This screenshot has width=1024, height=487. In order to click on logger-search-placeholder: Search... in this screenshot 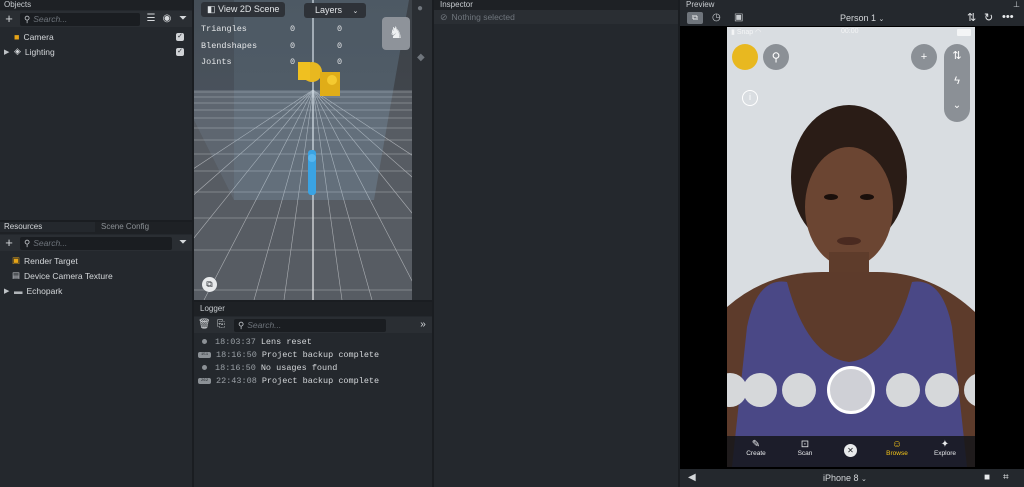, I will do `click(264, 325)`.